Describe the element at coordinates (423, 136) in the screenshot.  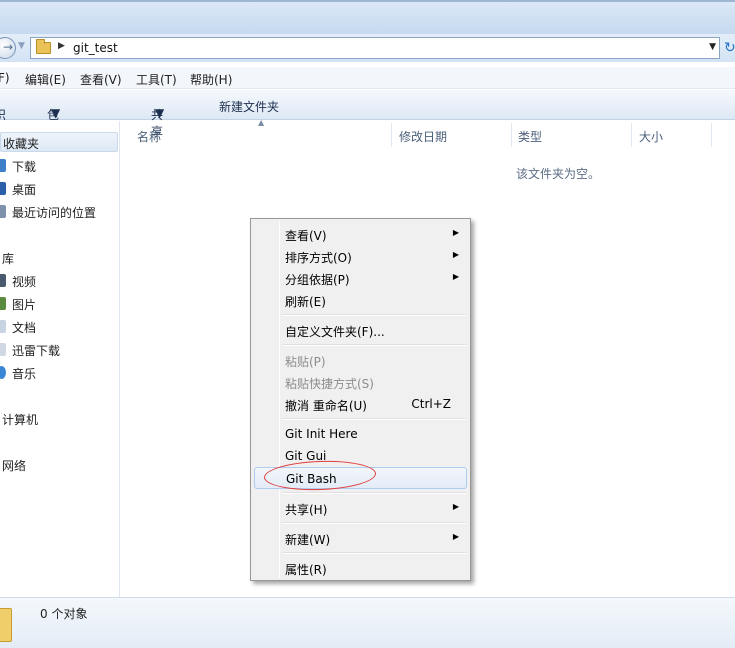
I see `column-modified: 修改日期` at that location.